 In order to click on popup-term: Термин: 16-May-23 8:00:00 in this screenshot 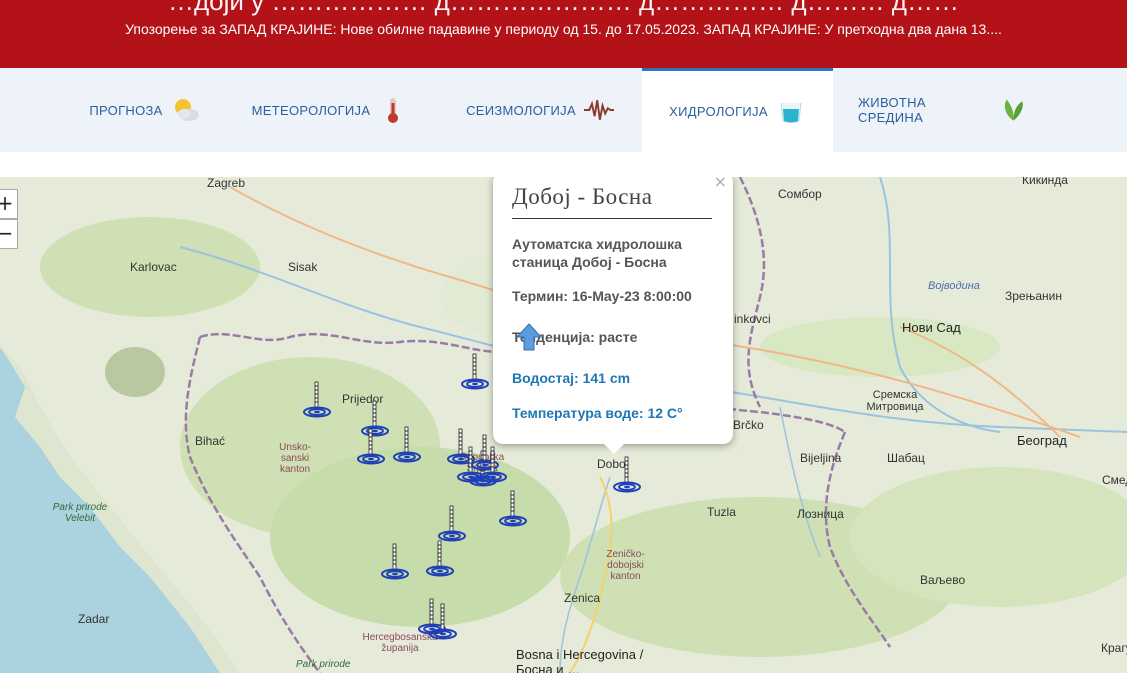, I will do `click(614, 296)`.